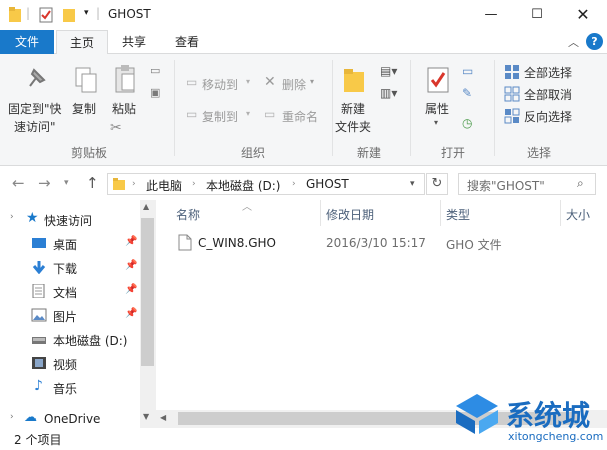 This screenshot has height=450, width=607. I want to click on new-folder-quick-icon, so click(69, 15).